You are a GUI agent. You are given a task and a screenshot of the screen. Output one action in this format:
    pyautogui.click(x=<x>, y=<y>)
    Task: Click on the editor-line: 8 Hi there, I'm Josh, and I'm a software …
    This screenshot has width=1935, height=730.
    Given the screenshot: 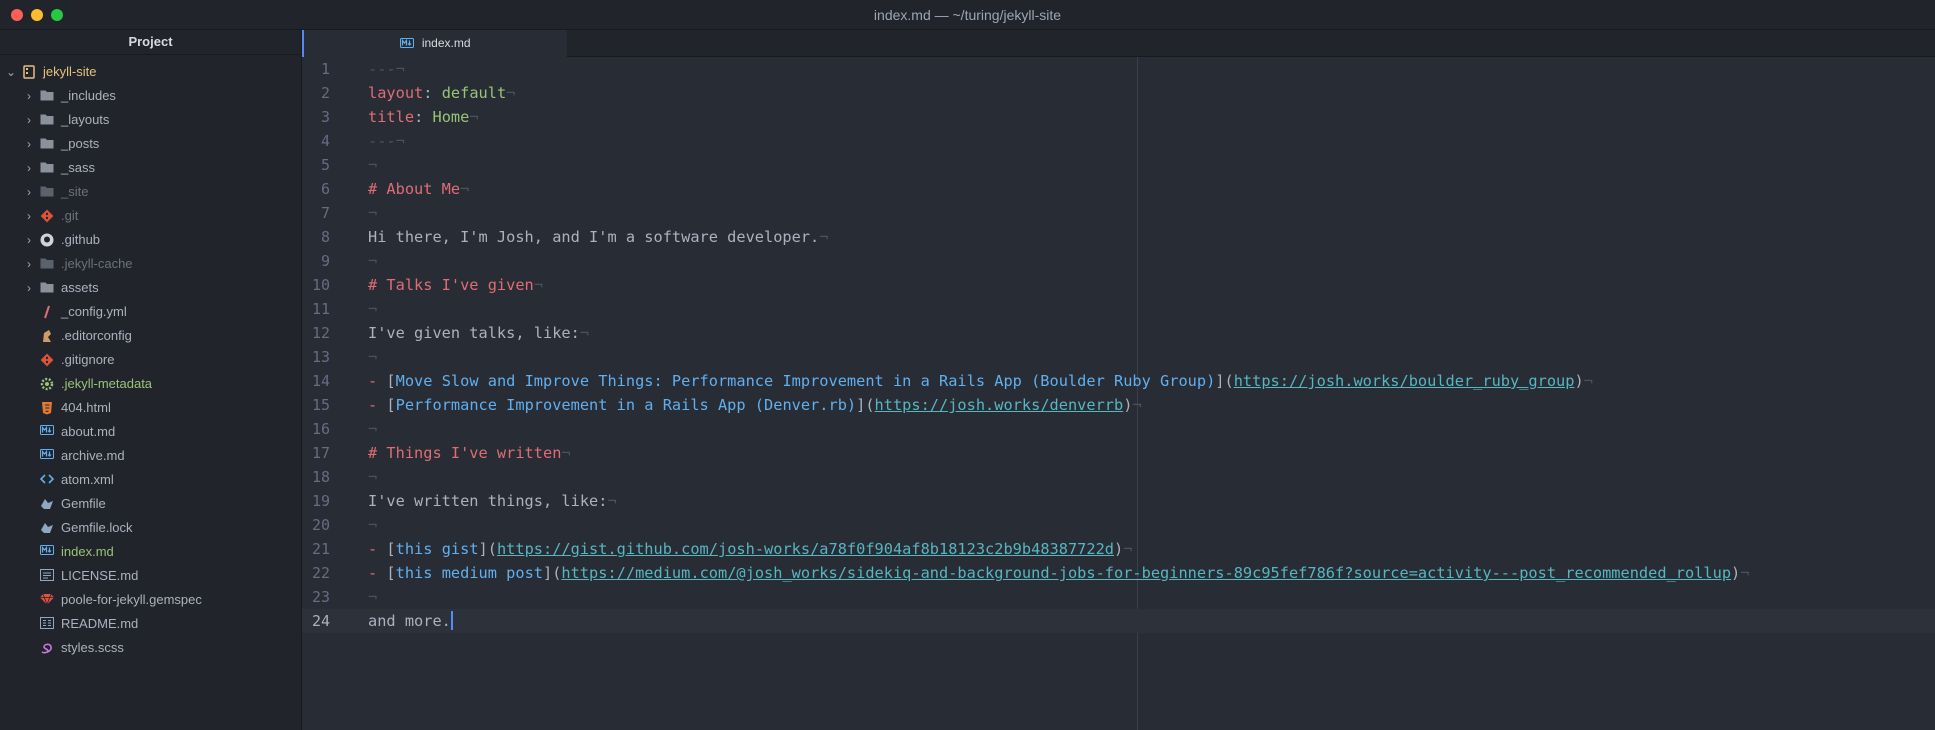 What is the action you would take?
    pyautogui.click(x=1118, y=237)
    